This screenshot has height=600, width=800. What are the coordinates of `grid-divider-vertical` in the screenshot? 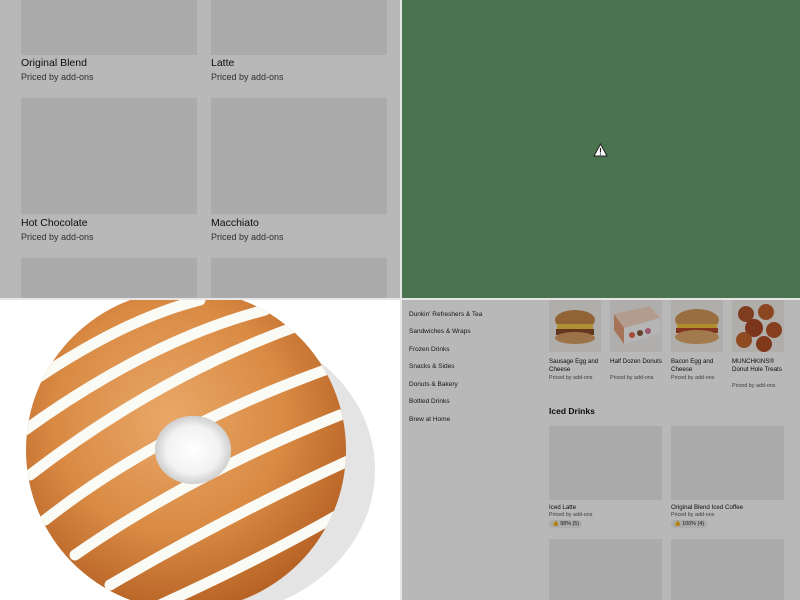 It's located at (401, 300).